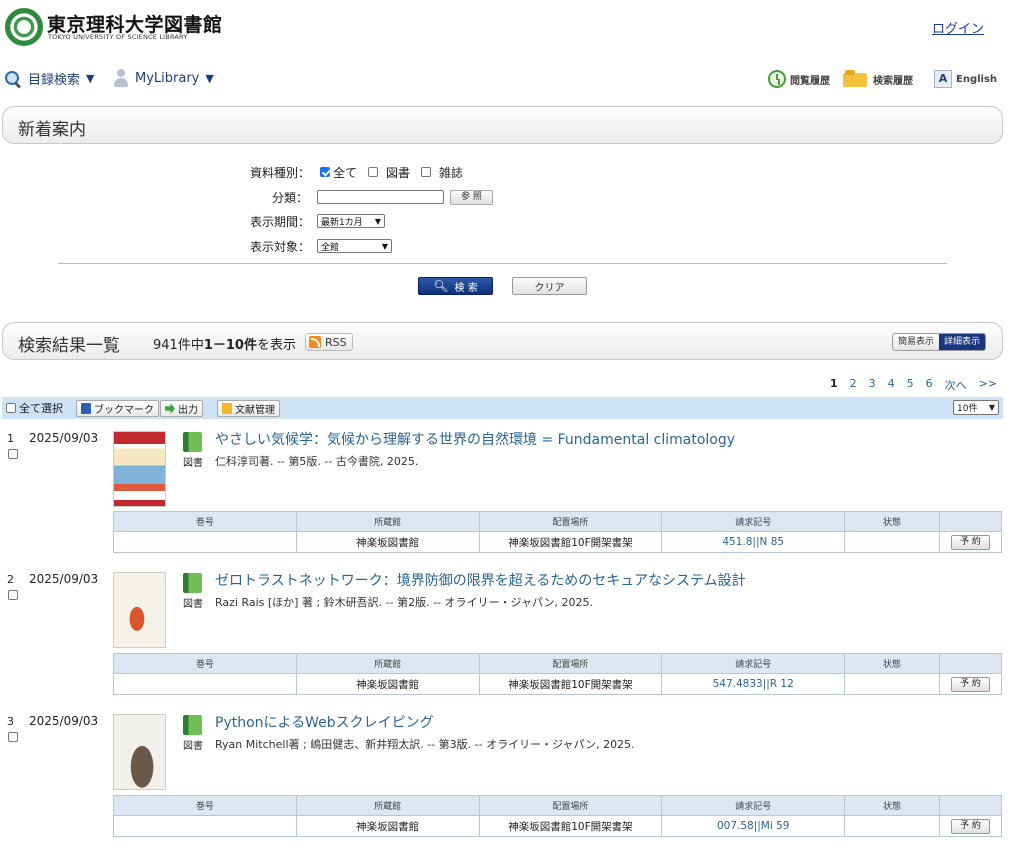 This screenshot has height=845, width=1020. Describe the element at coordinates (380, 197) in the screenshot. I see `classification-input` at that location.